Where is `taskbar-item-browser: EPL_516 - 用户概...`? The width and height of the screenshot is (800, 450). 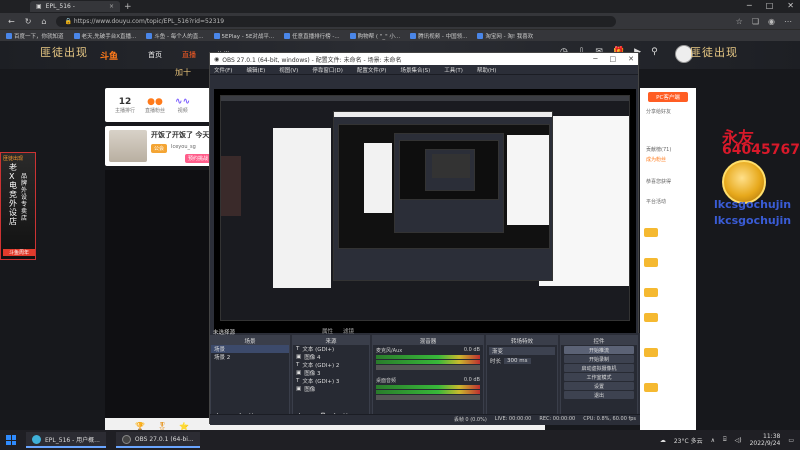 taskbar-item-browser: EPL_516 - 用户概... is located at coordinates (66, 440).